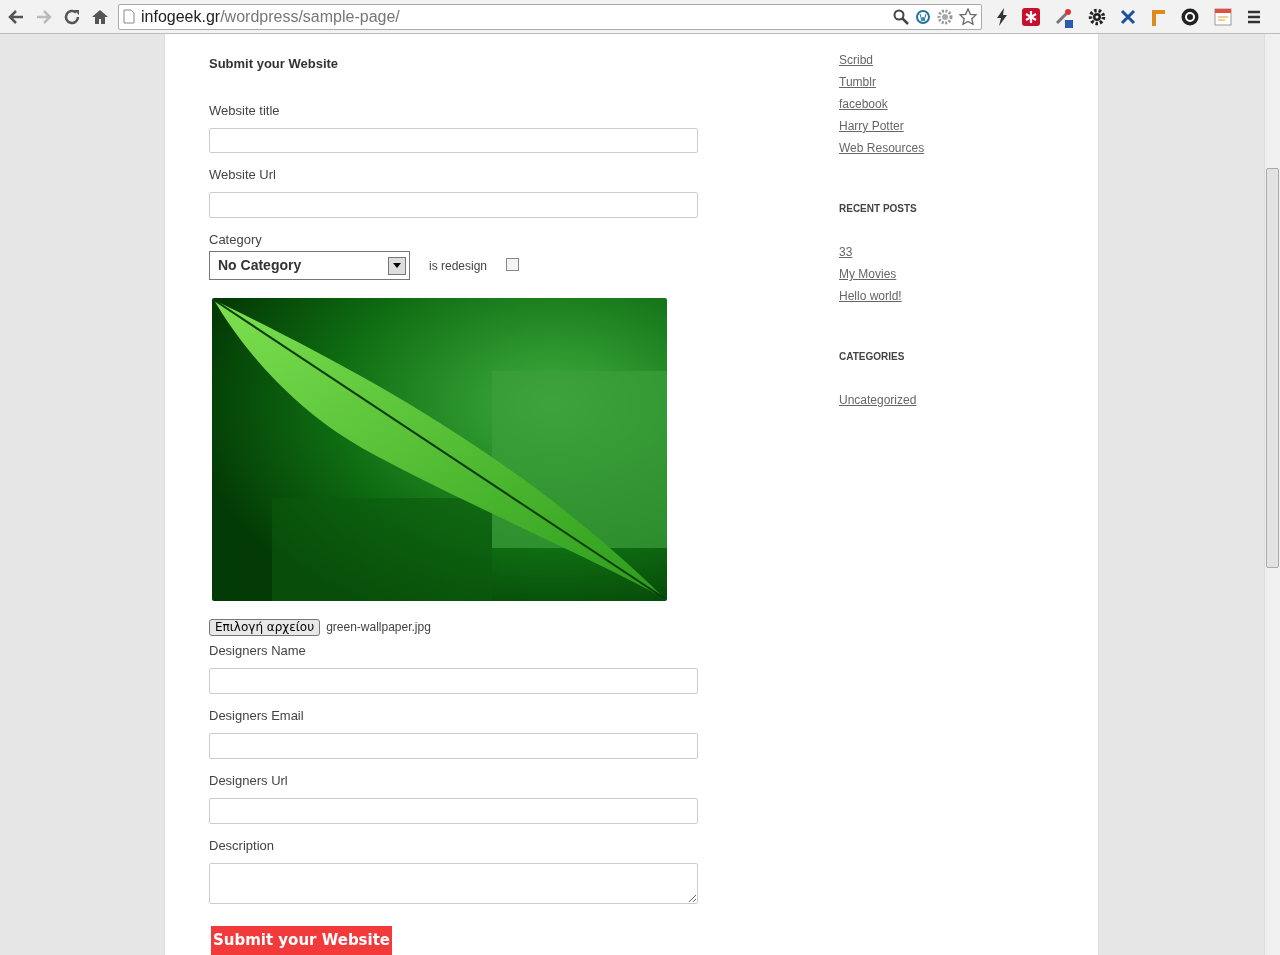 This screenshot has height=955, width=1280. I want to click on search-icon, so click(901, 16).